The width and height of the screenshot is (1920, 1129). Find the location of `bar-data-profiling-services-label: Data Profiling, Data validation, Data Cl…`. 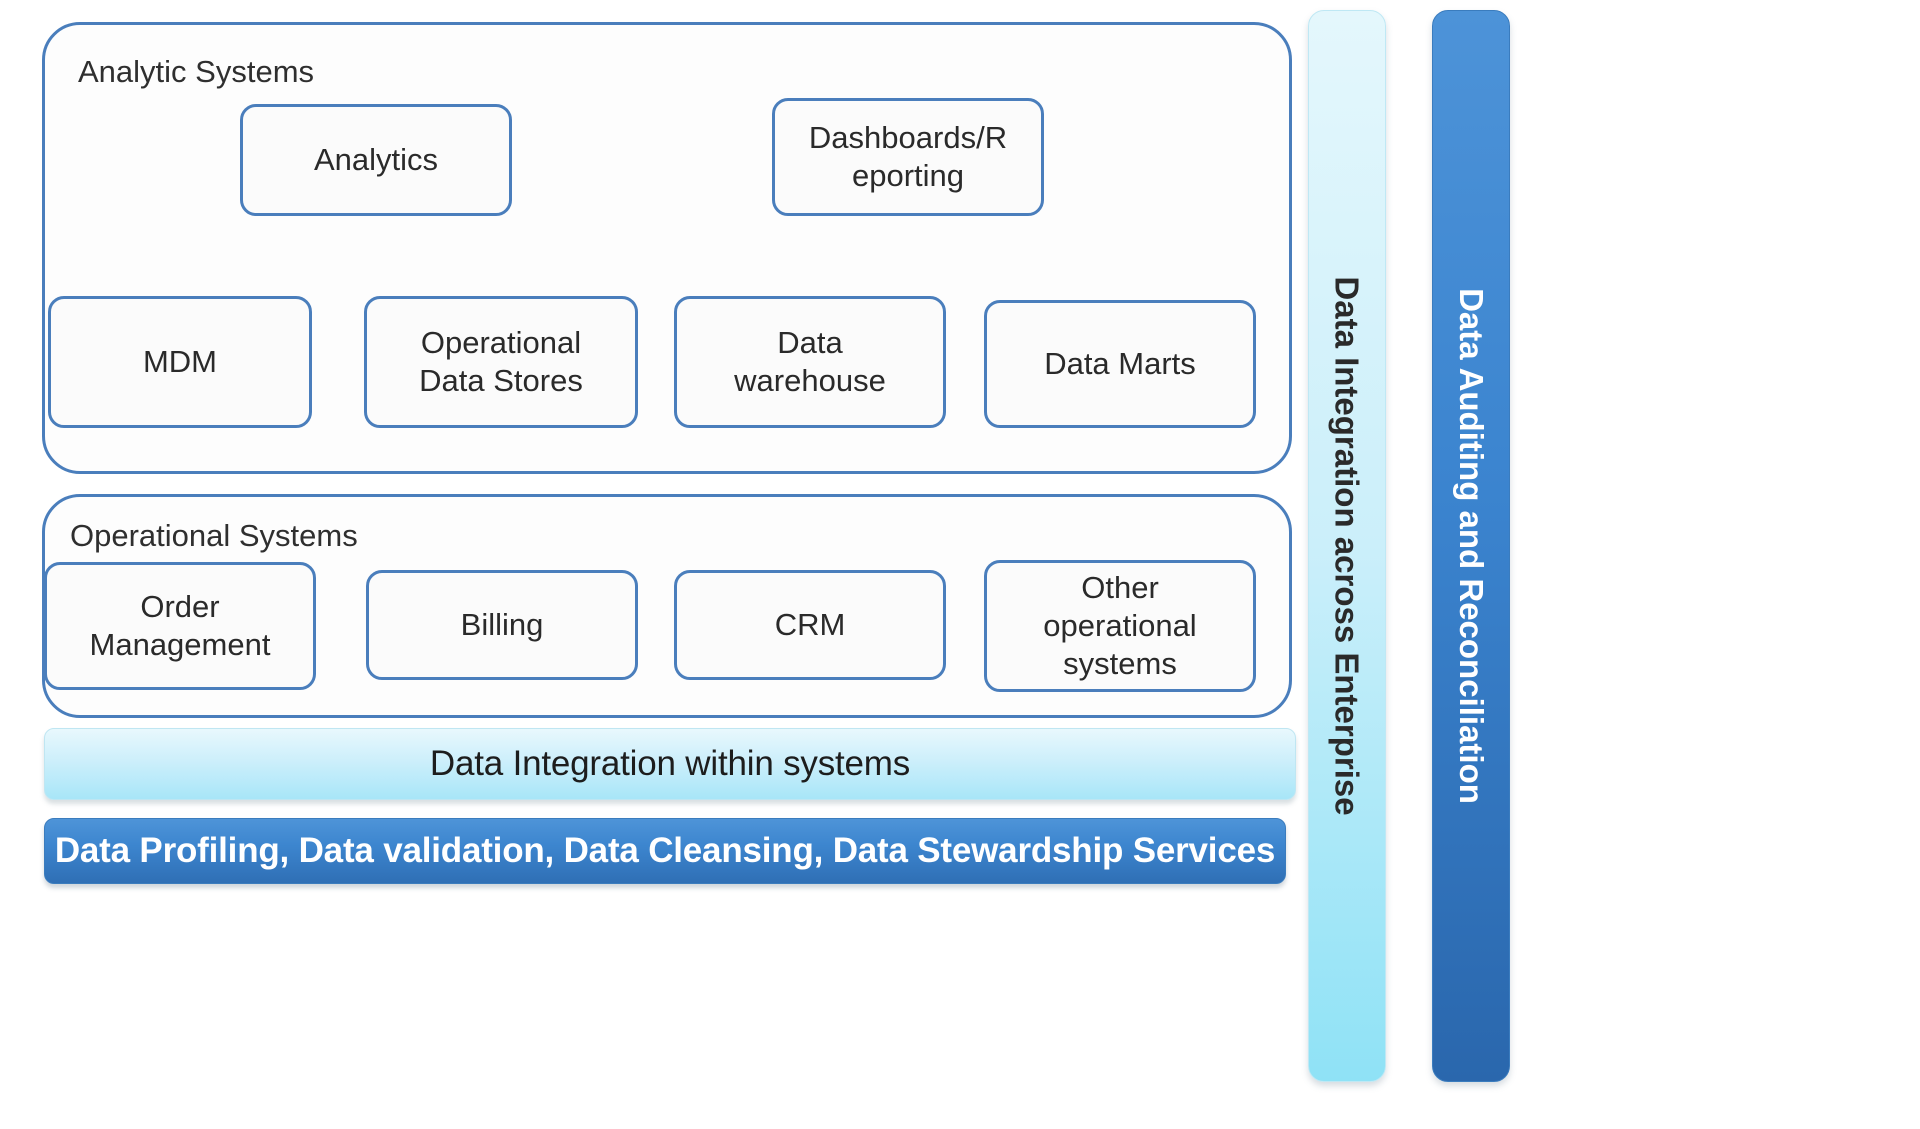

bar-data-profiling-services-label: Data Profiling, Data validation, Data Cl… is located at coordinates (665, 850).